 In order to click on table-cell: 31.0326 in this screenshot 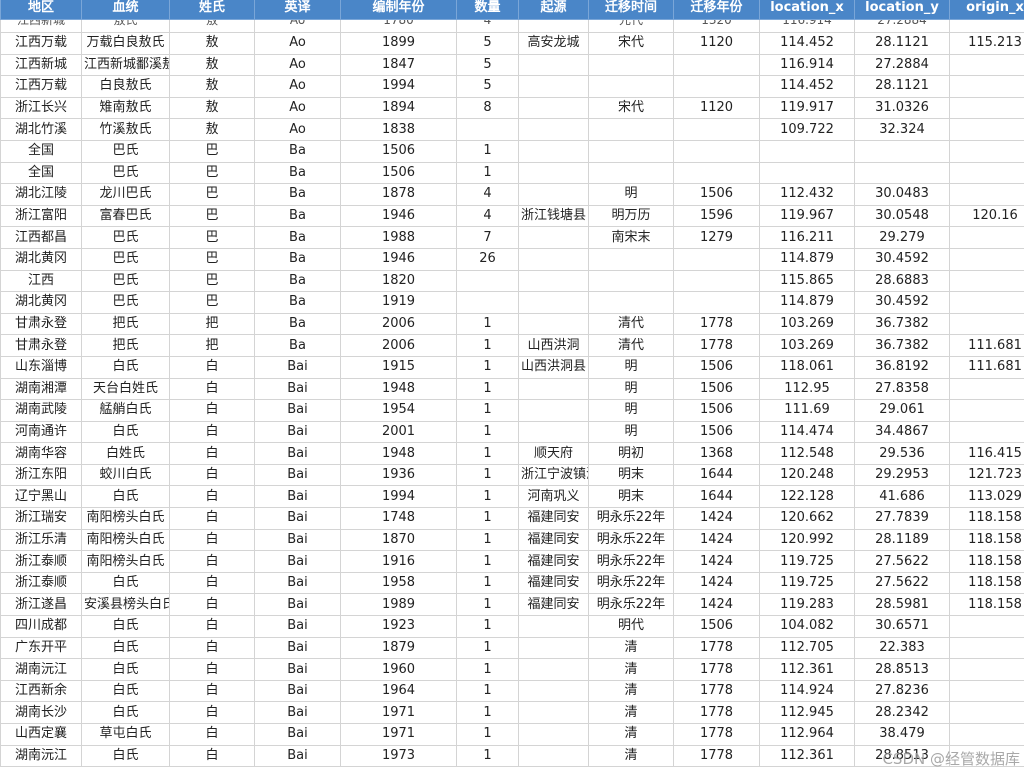, I will do `click(902, 108)`.